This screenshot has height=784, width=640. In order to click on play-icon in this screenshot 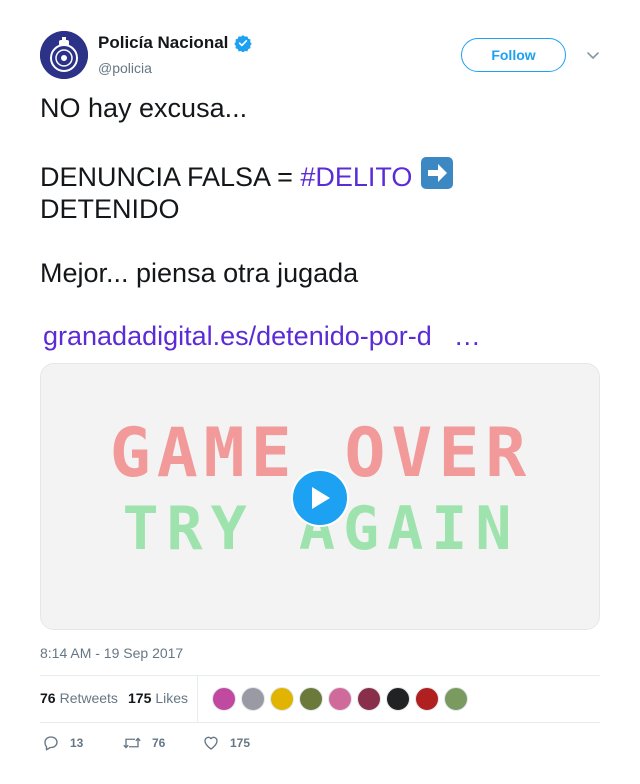, I will do `click(321, 498)`.